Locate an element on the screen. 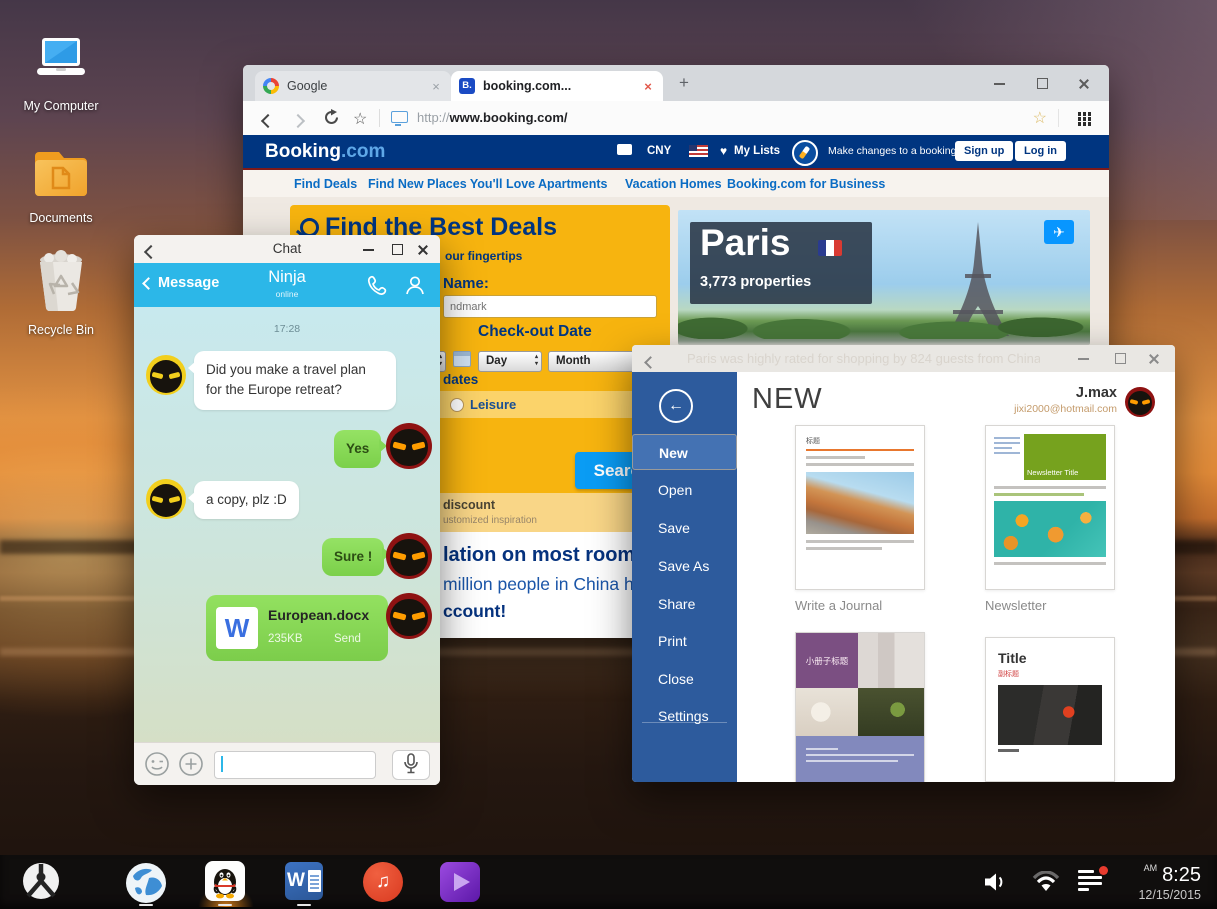 The width and height of the screenshot is (1217, 909). url-text: http://www.booking.com/ is located at coordinates (492, 117).